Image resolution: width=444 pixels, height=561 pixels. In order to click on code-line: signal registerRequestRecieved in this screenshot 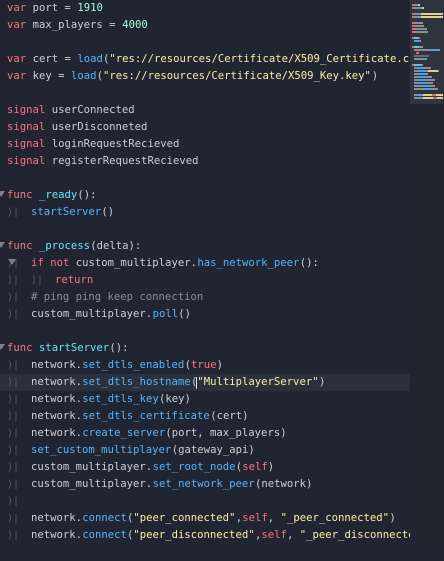, I will do `click(205, 161)`.